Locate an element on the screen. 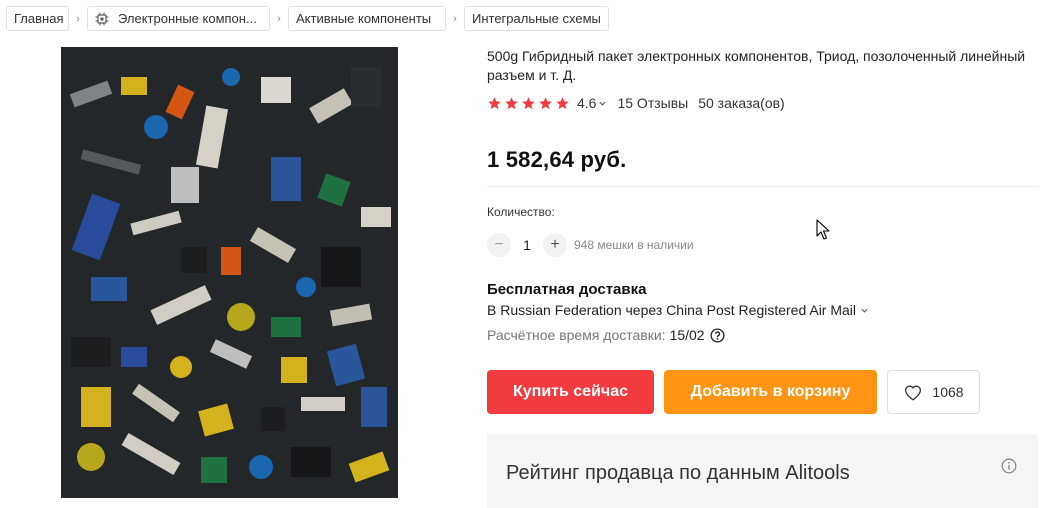  rating-row: 4.6 15 Отзывы 50 заказа(ов) is located at coordinates (636, 103).